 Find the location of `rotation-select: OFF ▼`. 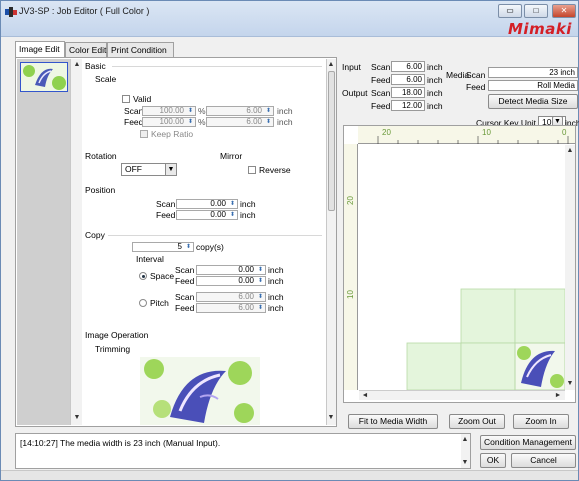

rotation-select: OFF ▼ is located at coordinates (149, 169).